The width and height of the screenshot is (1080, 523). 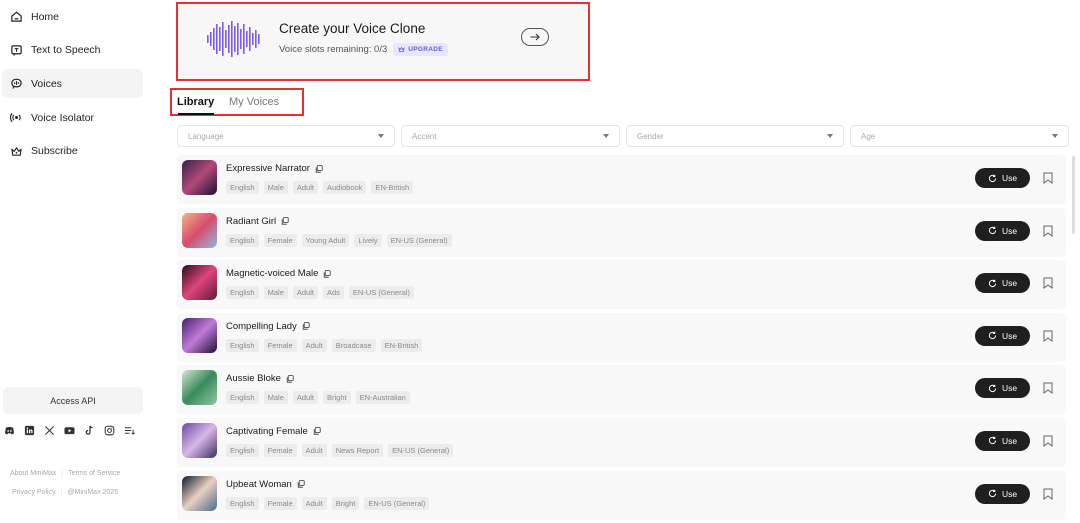 I want to click on discord-icon, so click(x=9, y=430).